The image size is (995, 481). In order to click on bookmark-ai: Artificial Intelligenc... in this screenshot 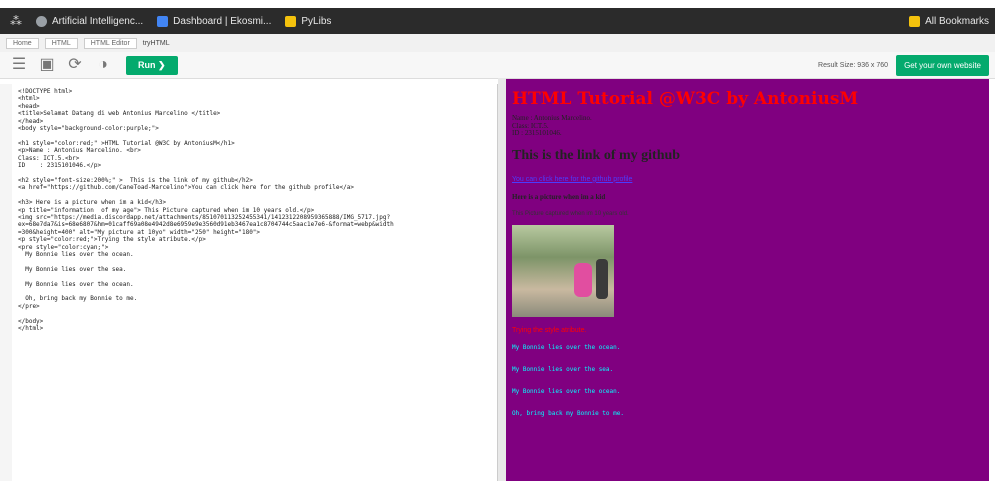, I will do `click(90, 21)`.